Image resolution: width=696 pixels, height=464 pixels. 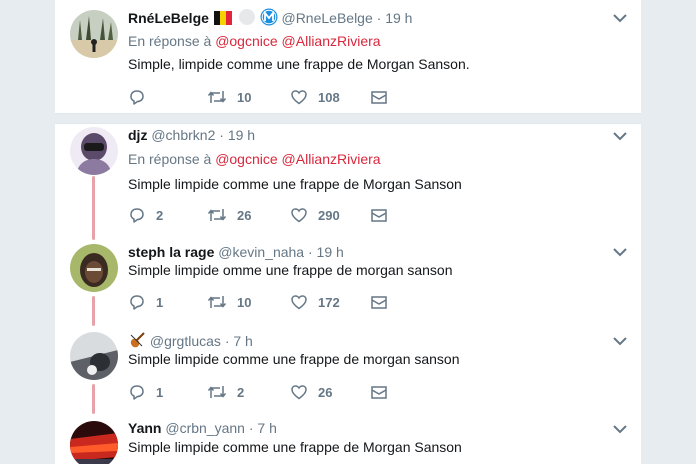 What do you see at coordinates (145, 215) in the screenshot?
I see `reply-button: 2` at bounding box center [145, 215].